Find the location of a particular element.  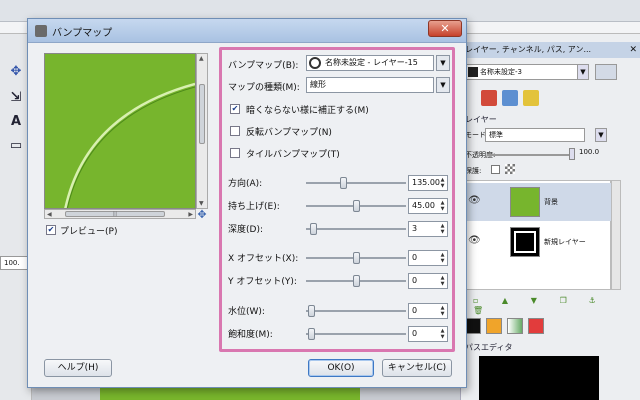

dock-tab-icons-top is located at coordinates (511, 99).